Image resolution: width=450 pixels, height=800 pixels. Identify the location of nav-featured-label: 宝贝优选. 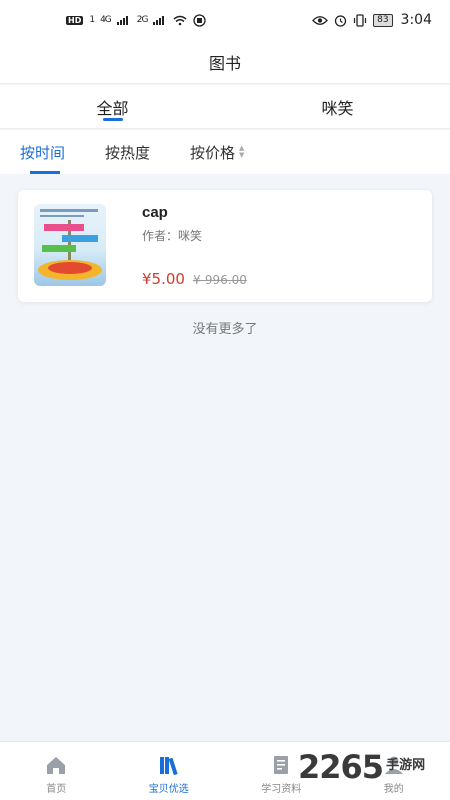
(168, 789).